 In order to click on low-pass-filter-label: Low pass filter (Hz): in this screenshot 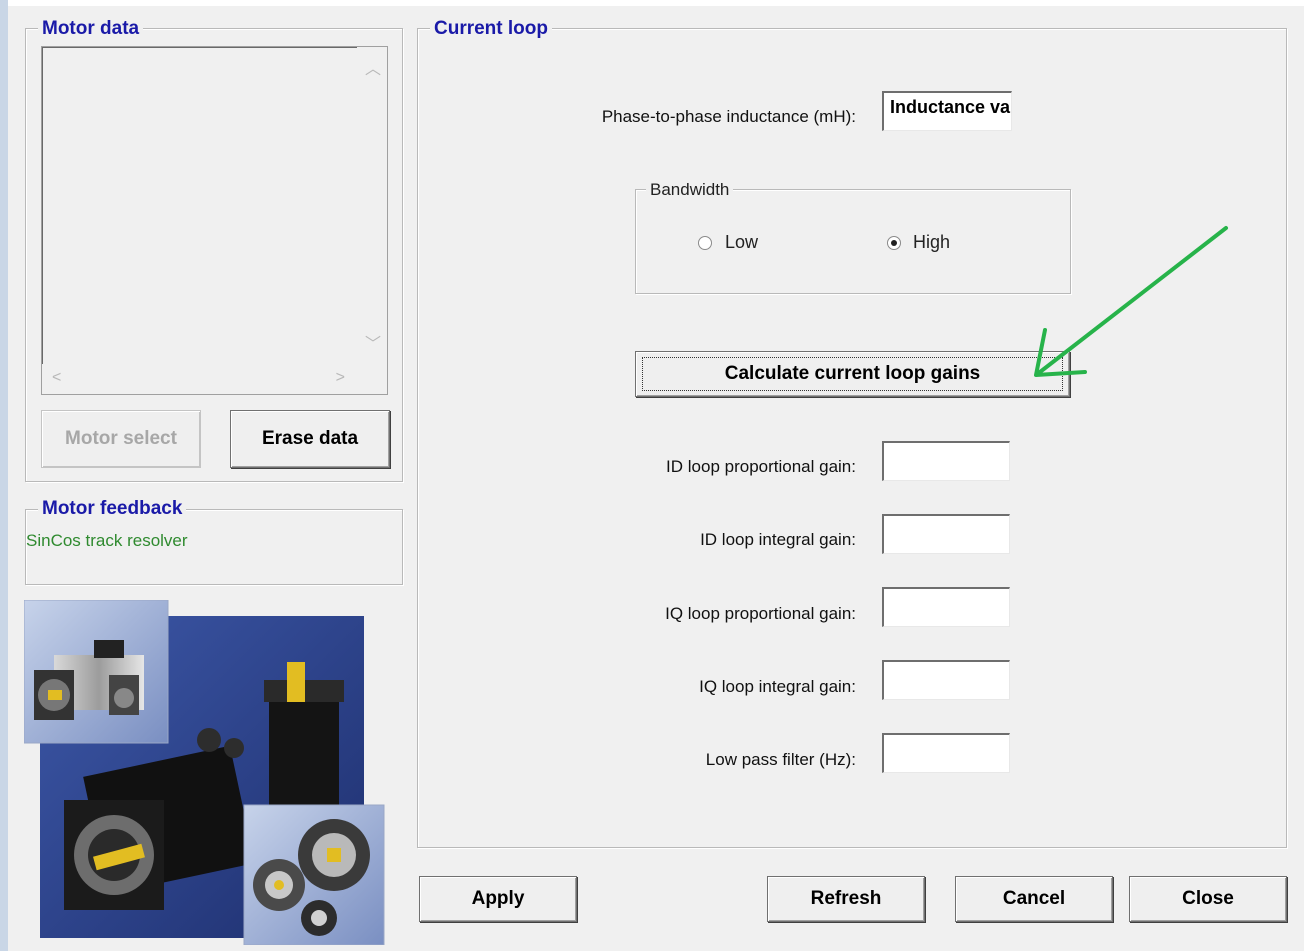, I will do `click(780, 759)`.